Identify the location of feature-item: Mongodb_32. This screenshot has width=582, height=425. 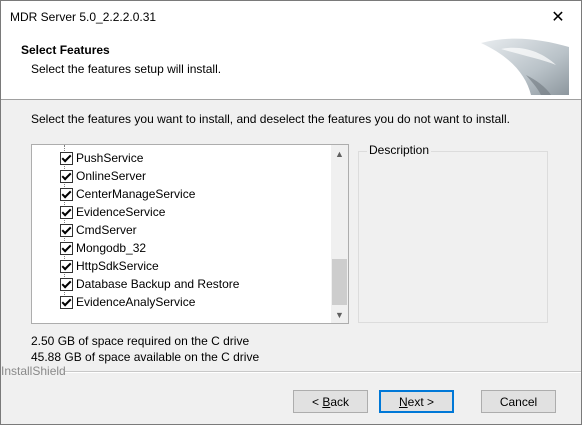
(103, 248).